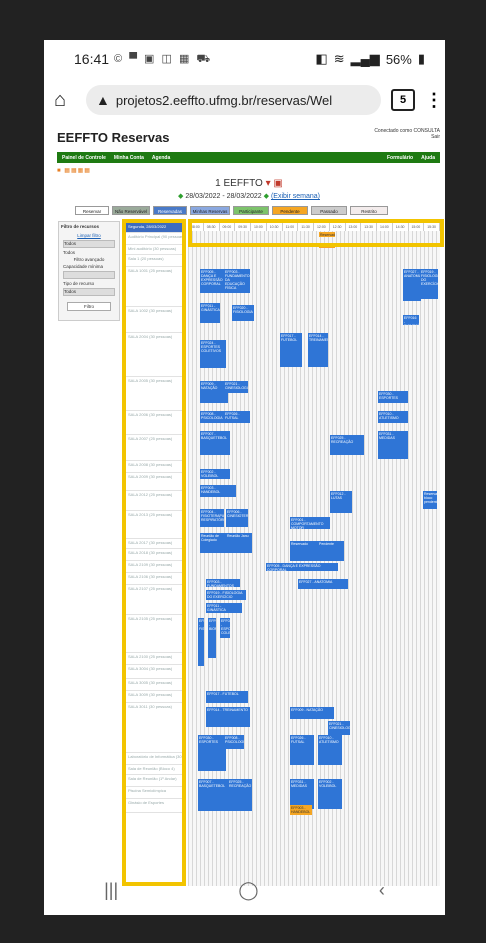  What do you see at coordinates (224, 100) in the screenshot?
I see `url-text: projetos2.eeffto.ufmg.br/reservas/Wel` at bounding box center [224, 100].